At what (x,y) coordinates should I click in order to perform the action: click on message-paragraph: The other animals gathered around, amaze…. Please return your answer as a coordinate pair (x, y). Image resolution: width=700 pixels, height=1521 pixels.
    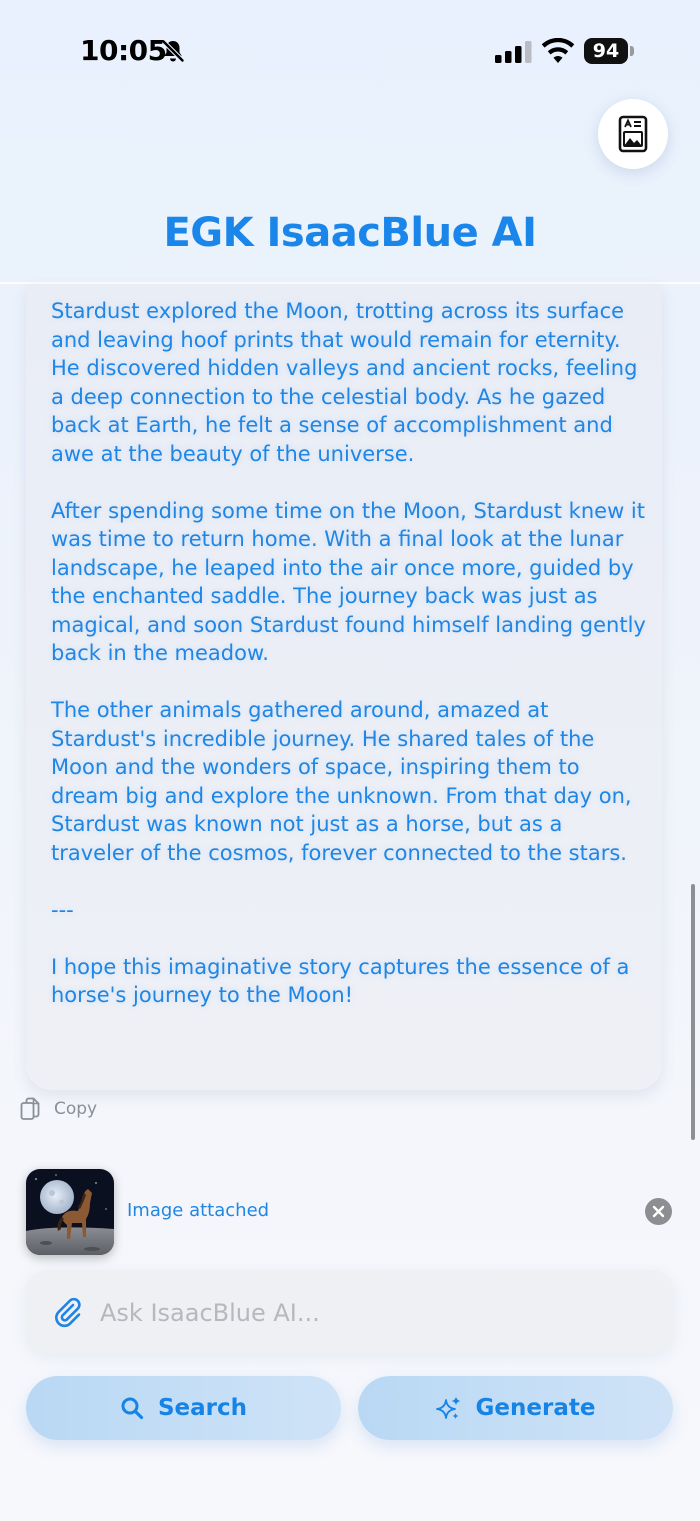
    Looking at the image, I should click on (341, 781).